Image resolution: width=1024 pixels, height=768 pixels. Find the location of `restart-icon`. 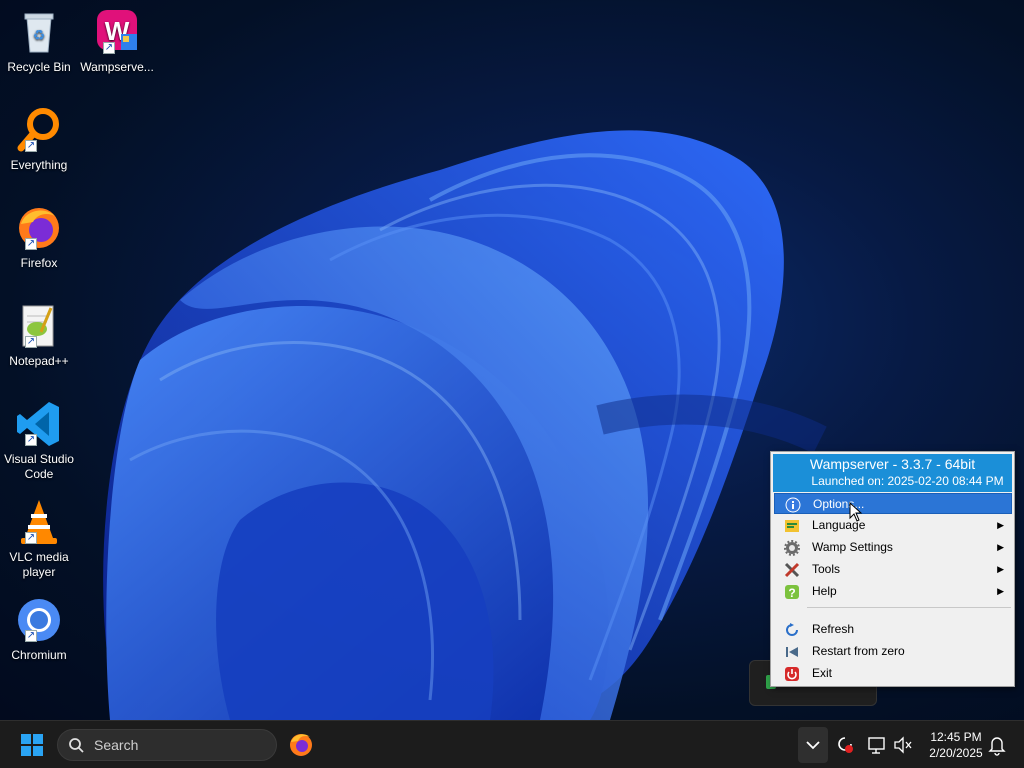

restart-icon is located at coordinates (792, 652).